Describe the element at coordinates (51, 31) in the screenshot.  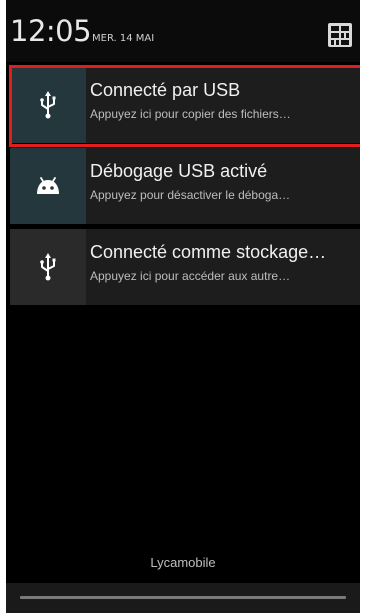
I see `clock: 12:05` at that location.